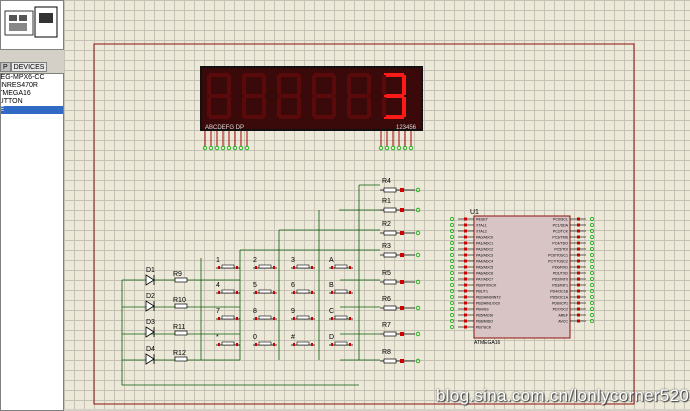 This screenshot has width=690, height=411. Describe the element at coordinates (560, 244) in the screenshot. I see `mcu-pin-label: PC4/TDO` at that location.